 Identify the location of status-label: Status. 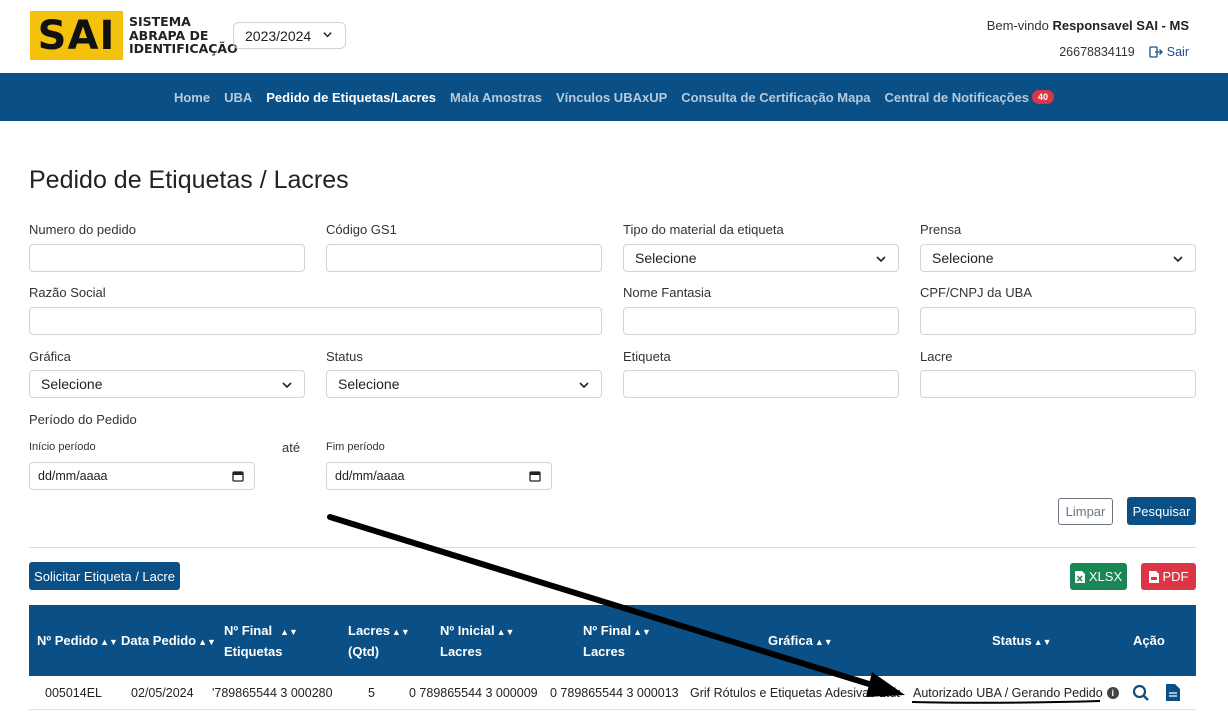
(344, 356).